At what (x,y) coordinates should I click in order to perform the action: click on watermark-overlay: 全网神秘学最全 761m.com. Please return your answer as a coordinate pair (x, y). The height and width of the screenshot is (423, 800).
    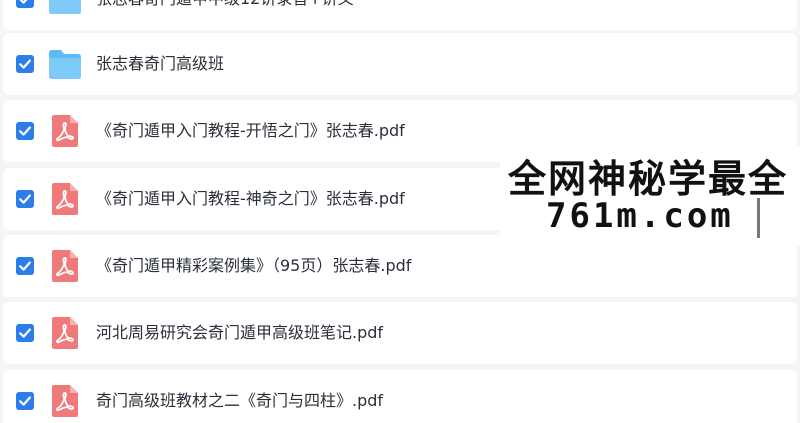
    Looking at the image, I should click on (650, 196).